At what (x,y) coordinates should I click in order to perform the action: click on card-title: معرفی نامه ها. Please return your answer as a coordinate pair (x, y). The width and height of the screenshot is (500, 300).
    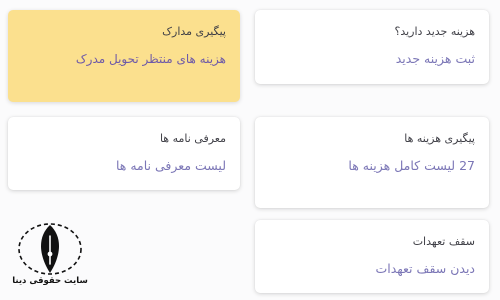
    Looking at the image, I should click on (192, 138).